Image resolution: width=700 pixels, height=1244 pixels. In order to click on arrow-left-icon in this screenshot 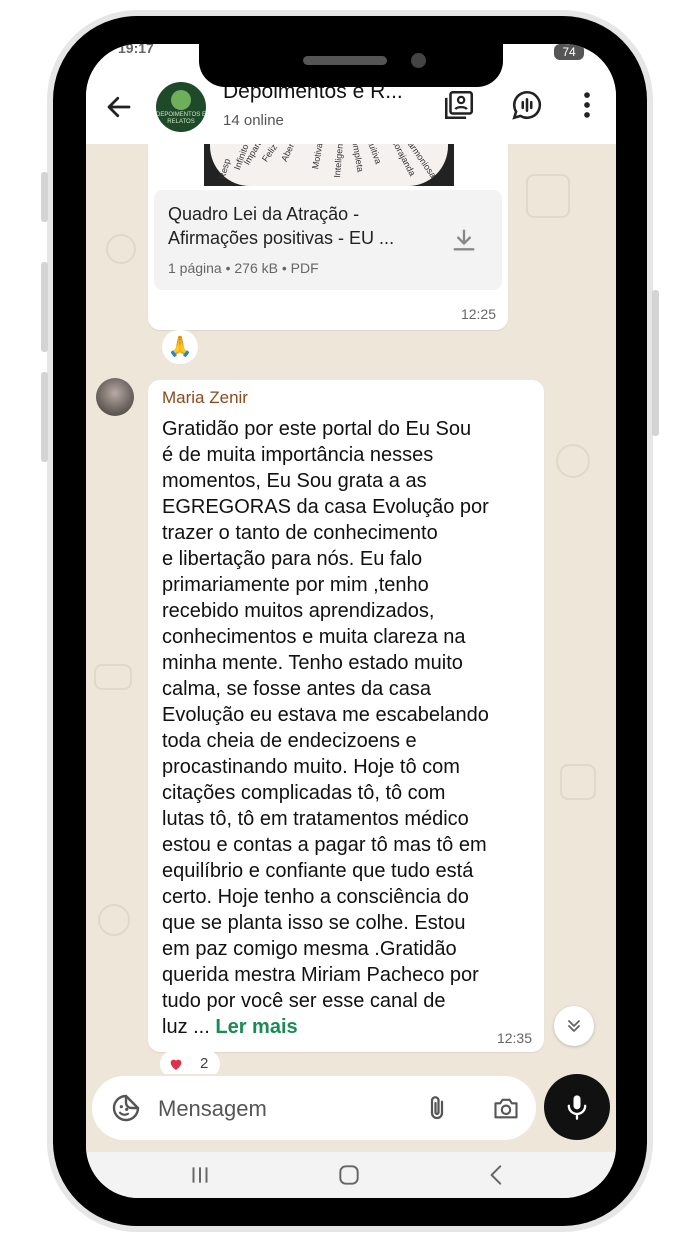, I will do `click(119, 107)`.